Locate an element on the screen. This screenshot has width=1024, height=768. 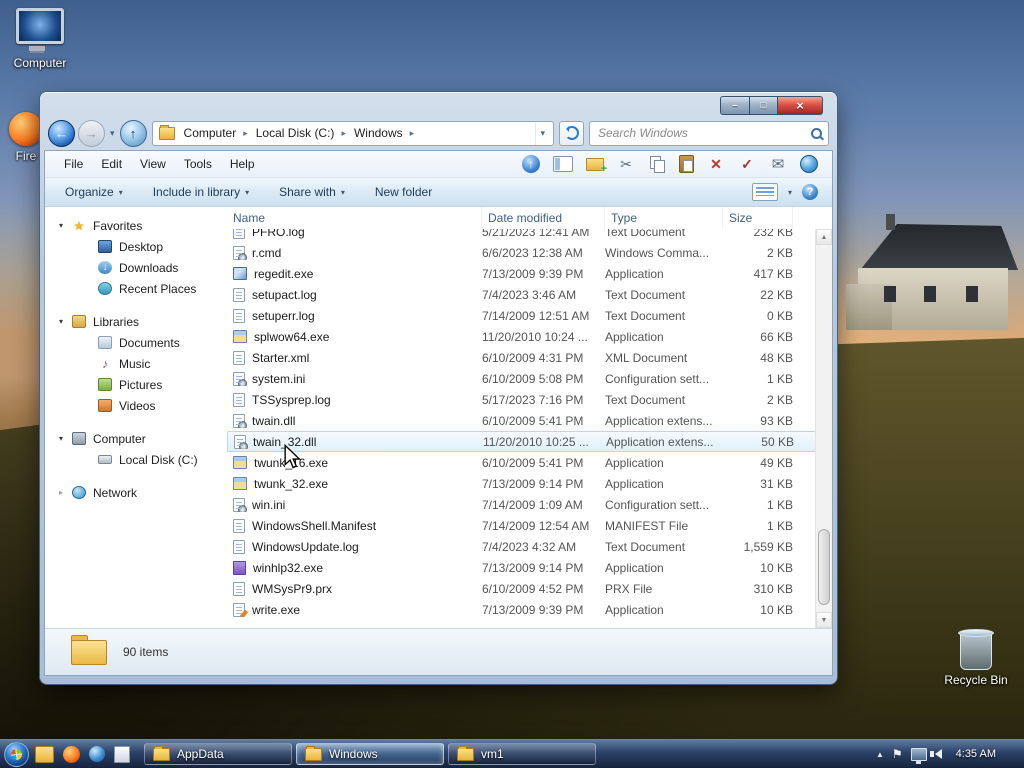
taskbar-button: vm1 is located at coordinates (522, 754).